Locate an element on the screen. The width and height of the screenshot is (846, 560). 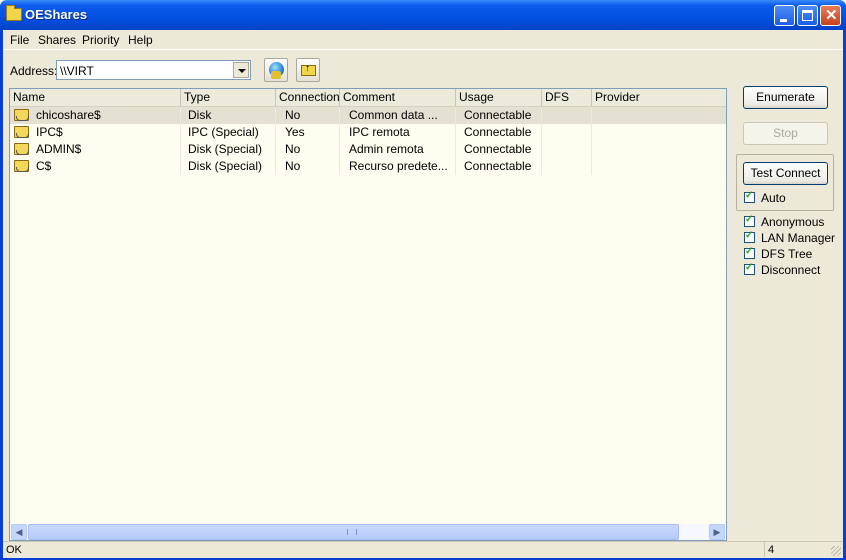
horizontal-scrollbar: ◀ ▶ is located at coordinates (368, 532).